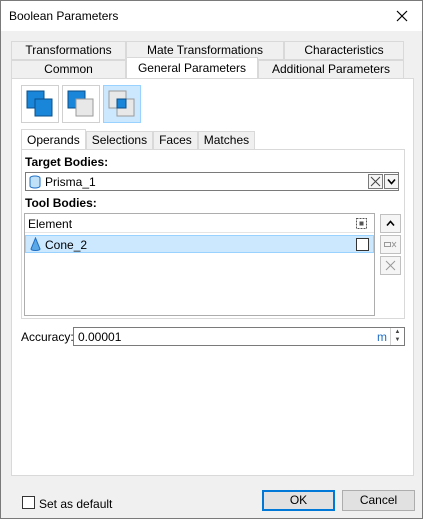 Image resolution: width=423 pixels, height=519 pixels. What do you see at coordinates (119, 140) in the screenshot?
I see `tab-selections: Selections` at bounding box center [119, 140].